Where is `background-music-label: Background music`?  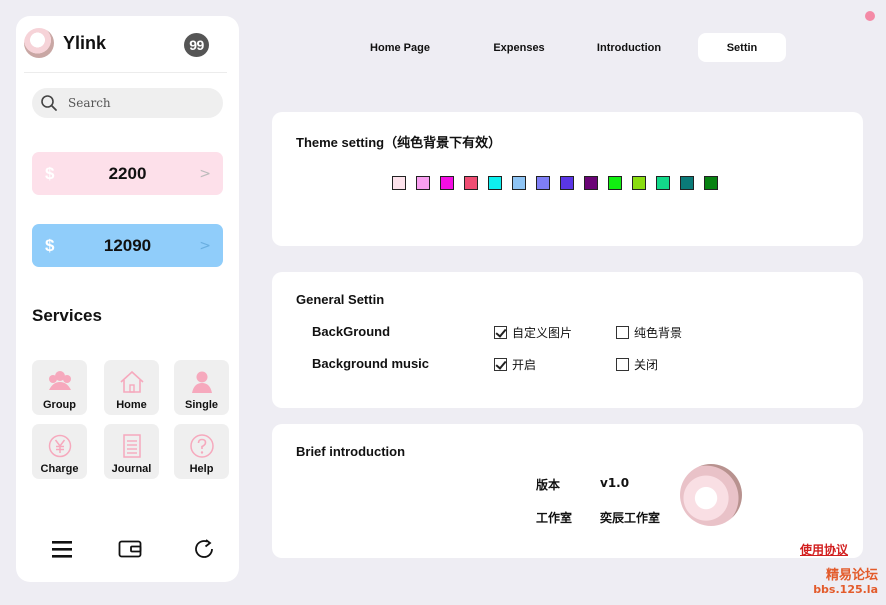 background-music-label: Background music is located at coordinates (371, 363).